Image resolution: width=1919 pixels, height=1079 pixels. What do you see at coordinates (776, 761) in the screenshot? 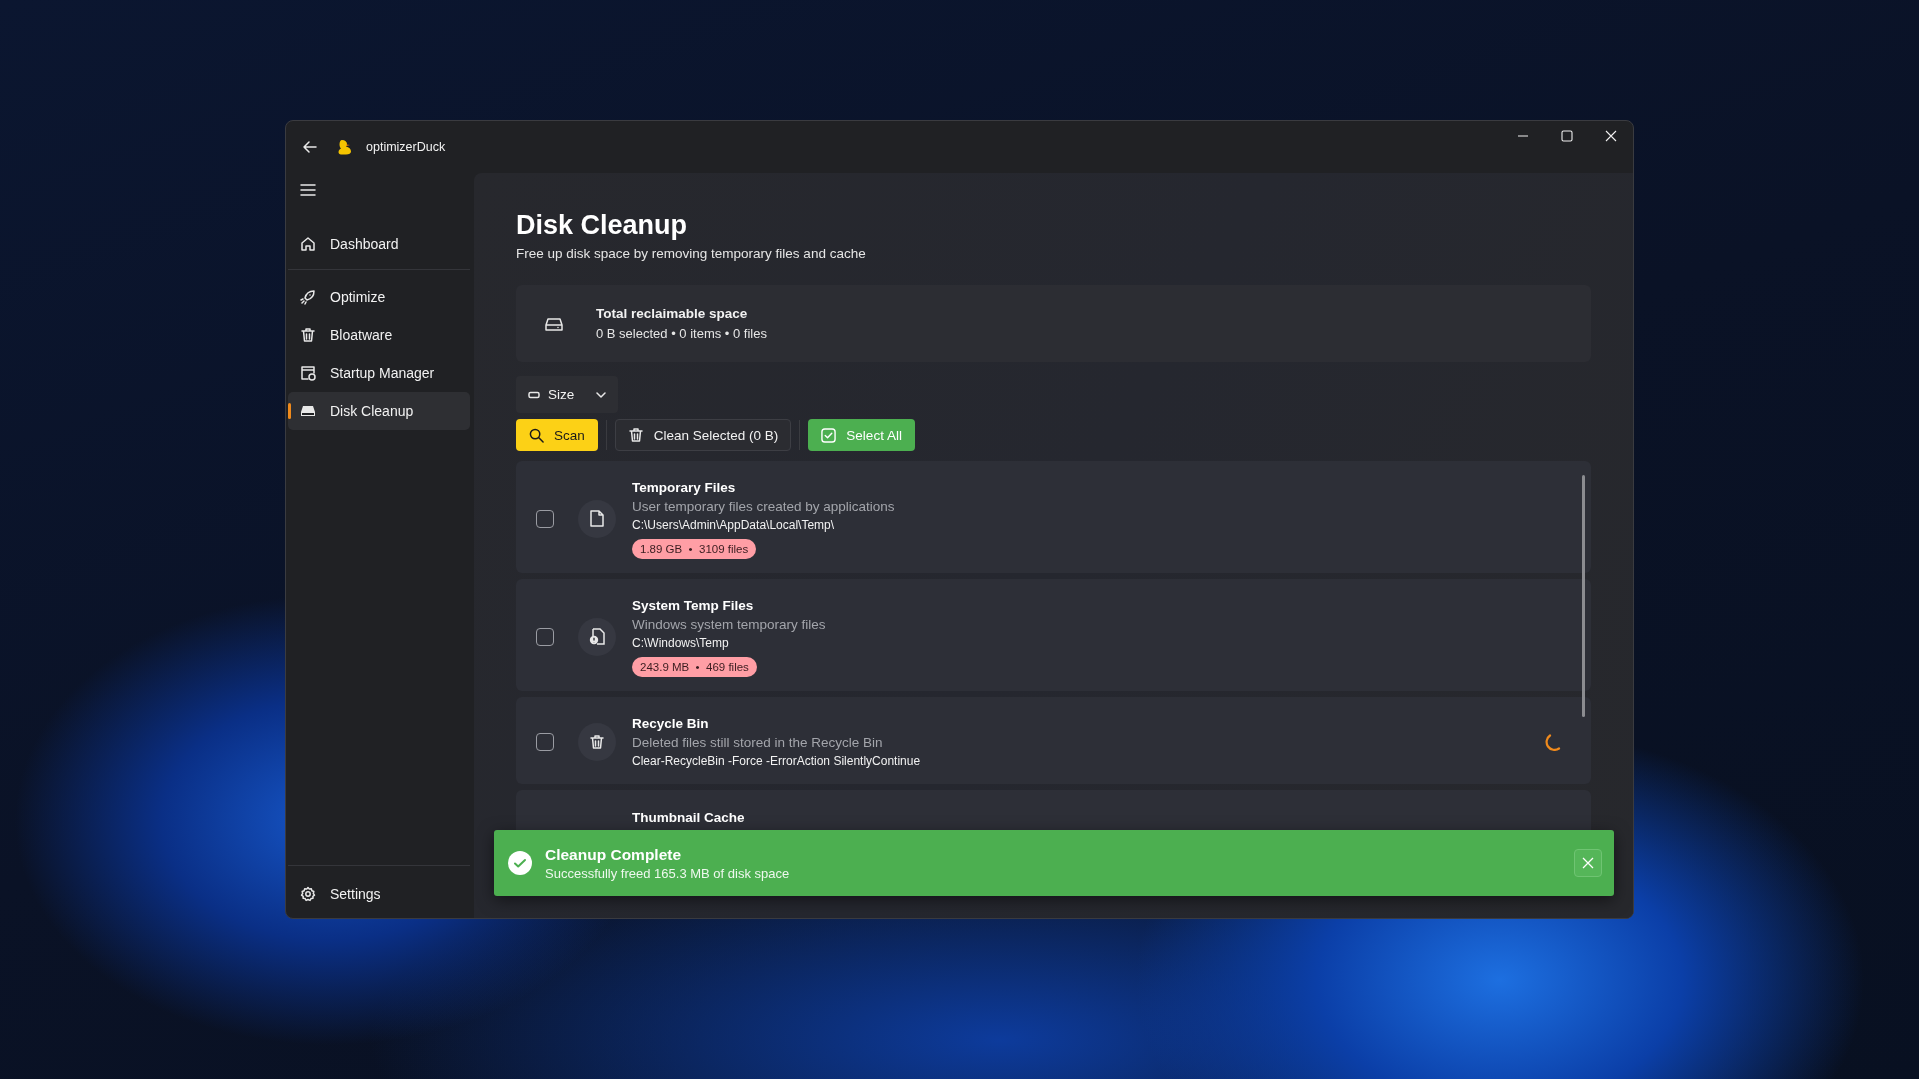
I see `item-path: Clear-RecycleBin -Force -ErrorAction SilentlyContinue` at bounding box center [776, 761].